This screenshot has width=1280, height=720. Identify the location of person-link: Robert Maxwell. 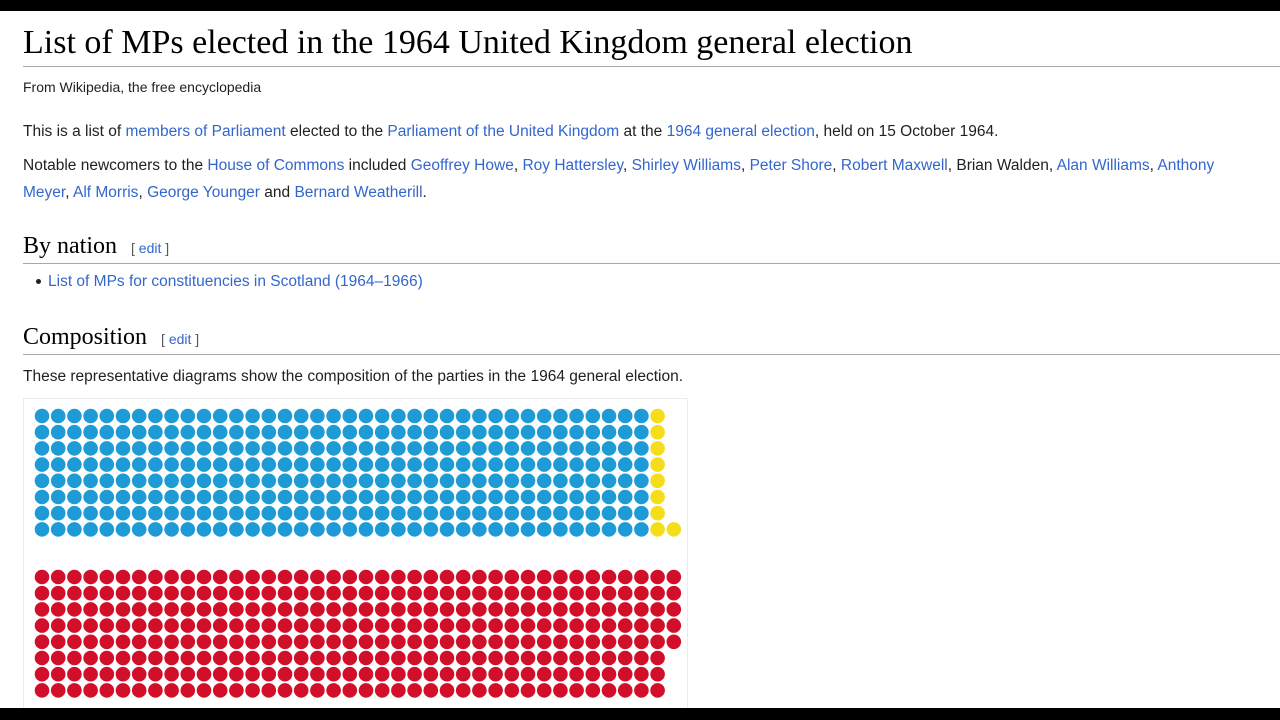
(894, 165).